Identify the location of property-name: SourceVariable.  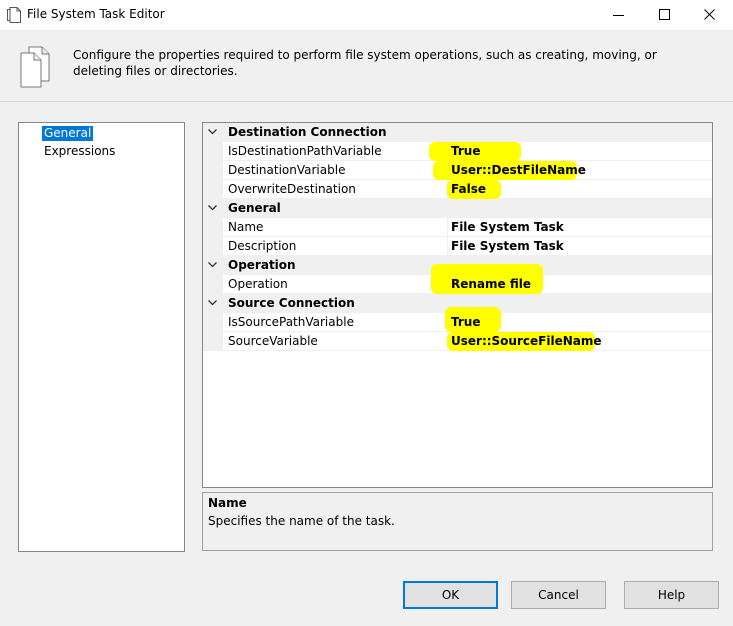
(273, 341).